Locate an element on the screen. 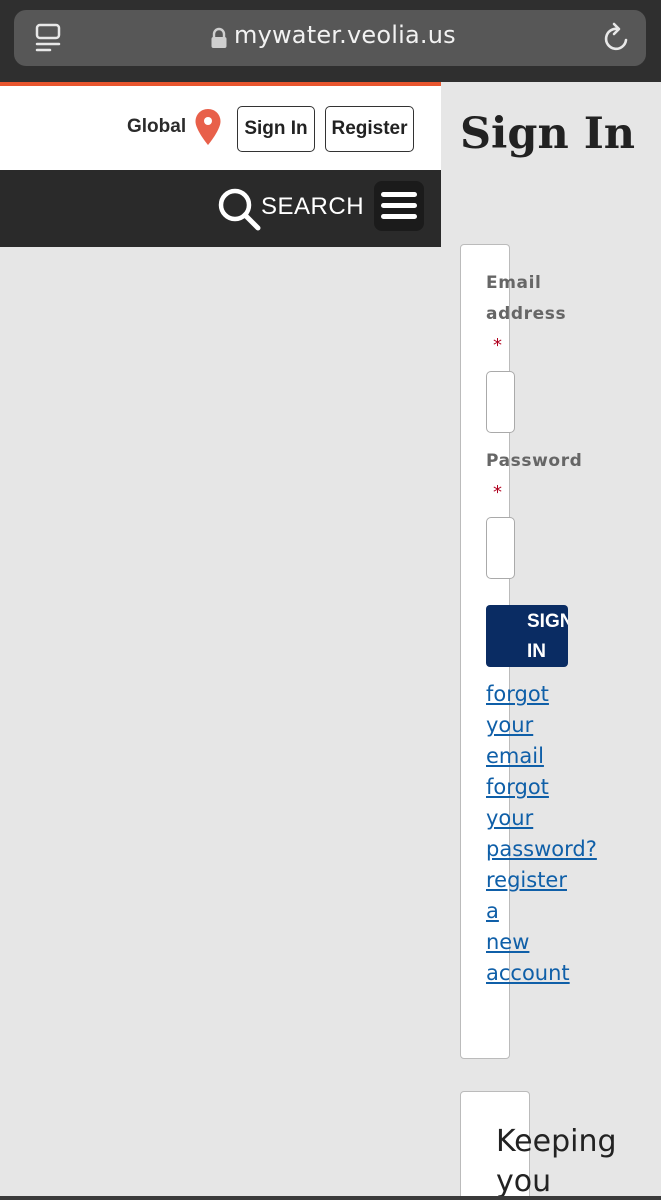 The width and height of the screenshot is (661, 1200). forgot-email-link: forgot your email is located at coordinates (531, 725).